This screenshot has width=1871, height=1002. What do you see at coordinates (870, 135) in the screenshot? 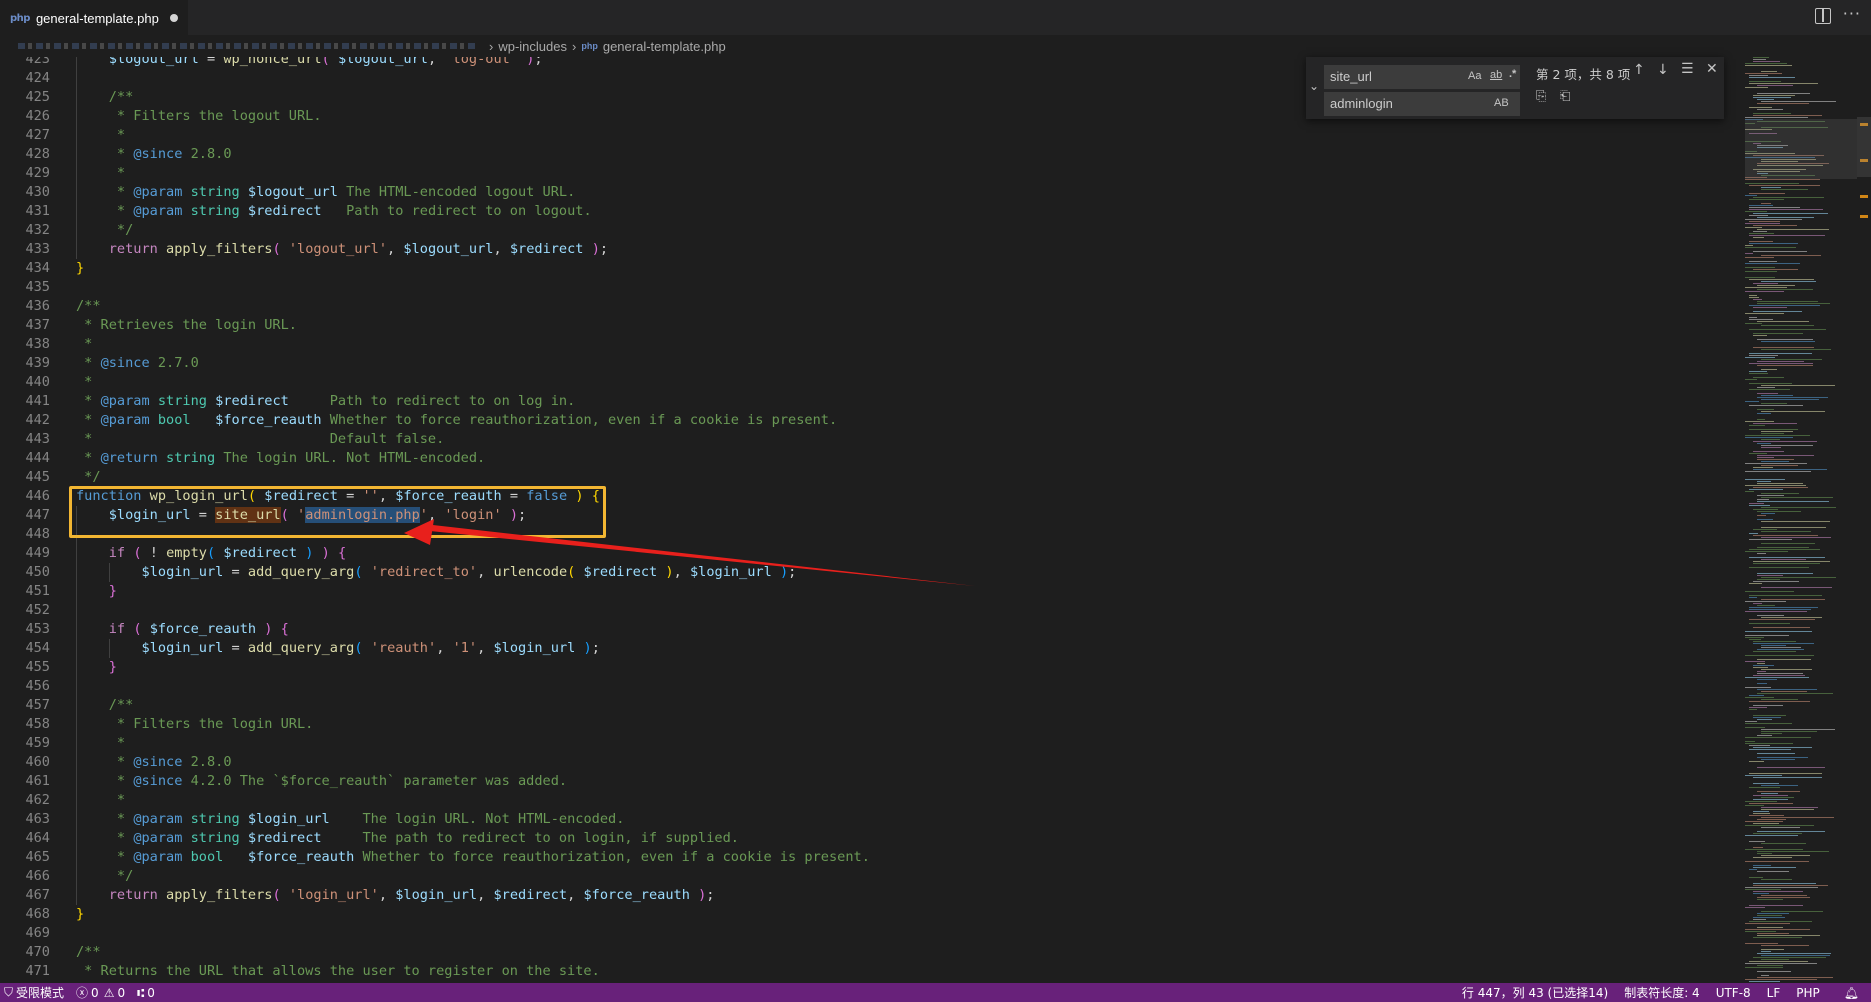
I see `code-line: 427 *` at bounding box center [870, 135].